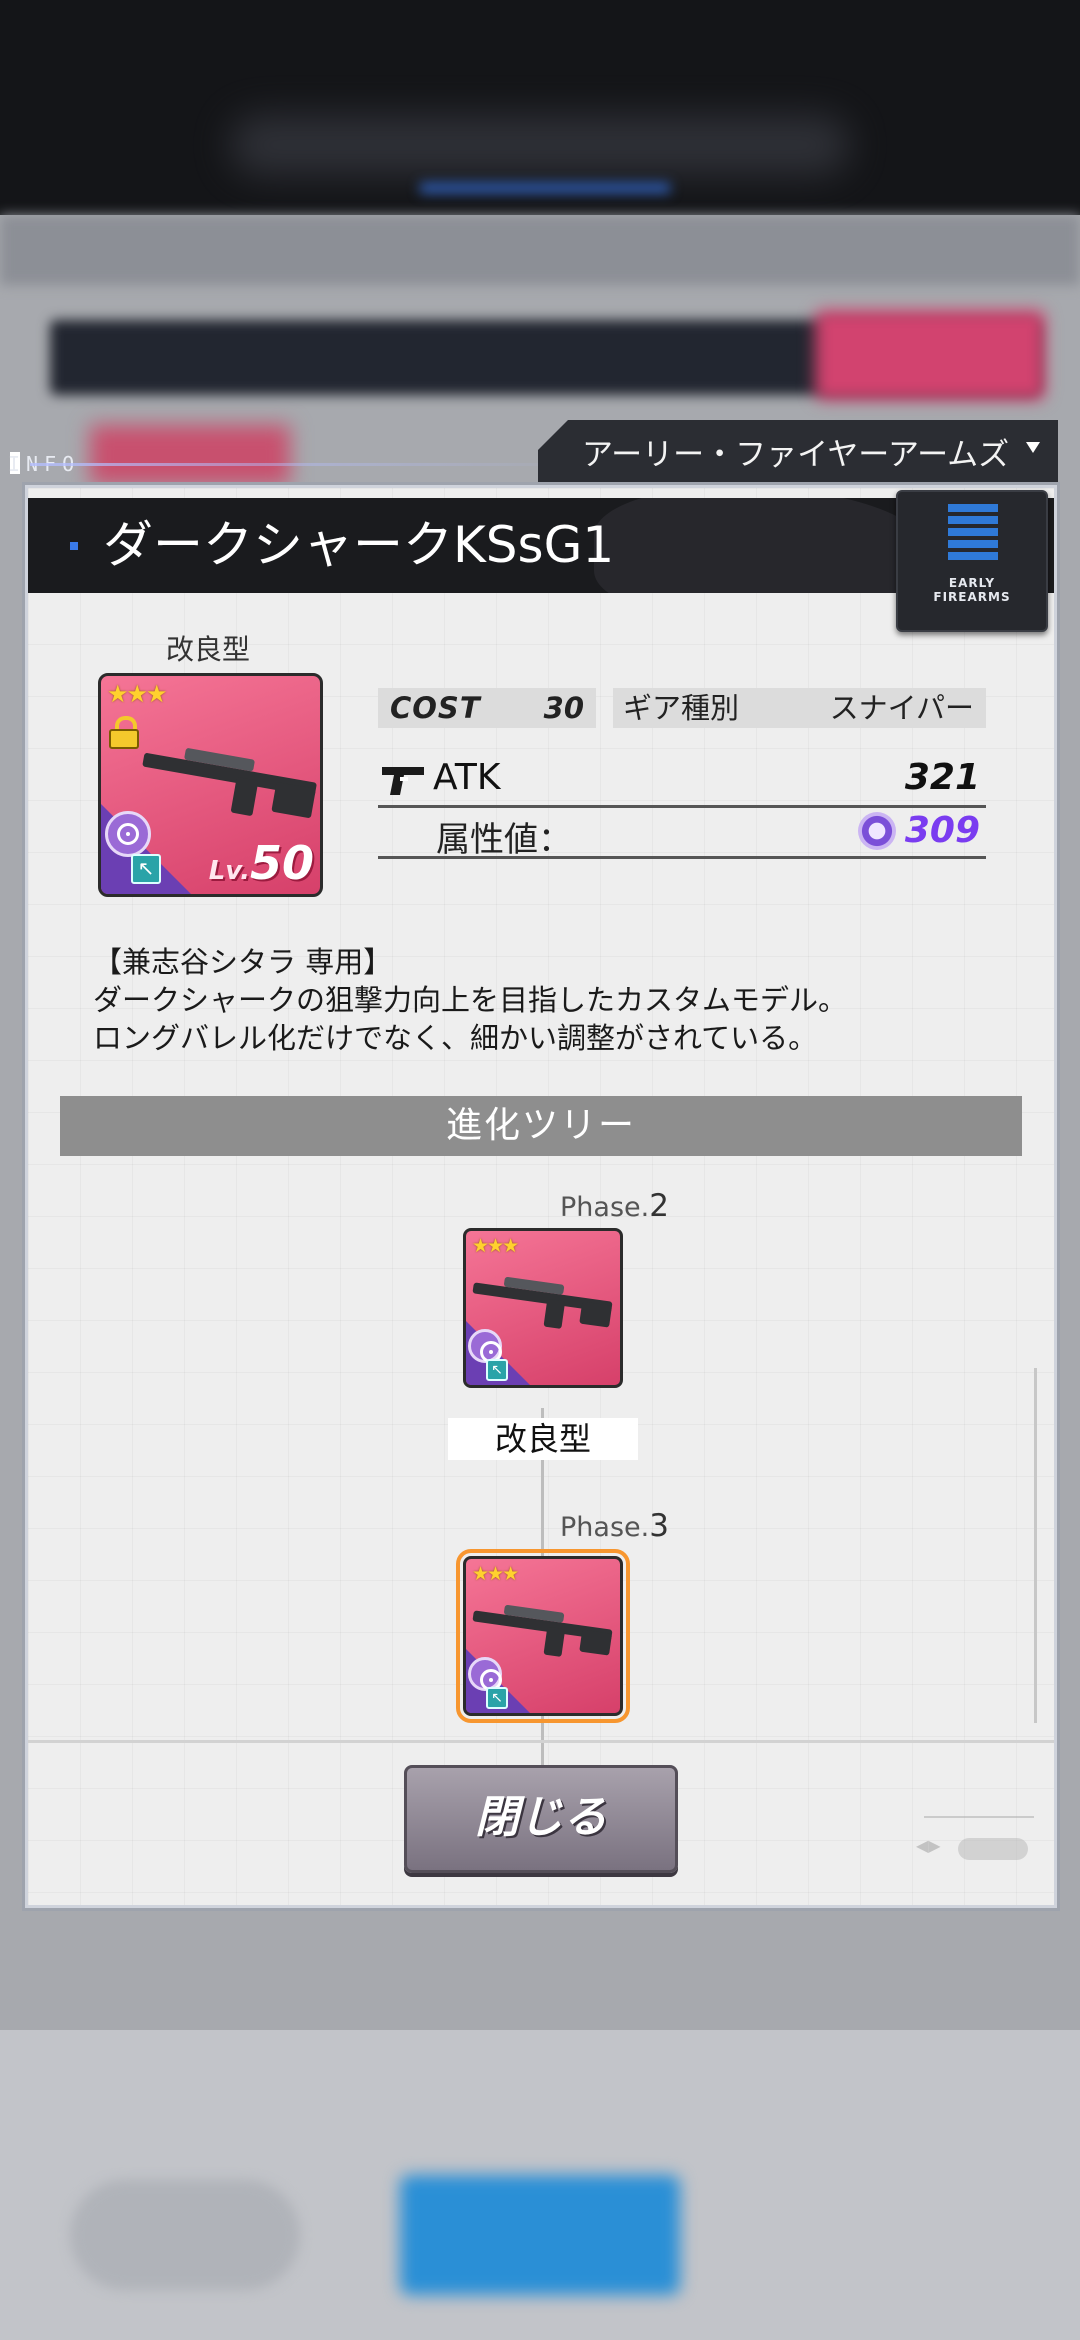  I want to click on level-value: 50, so click(281, 863).